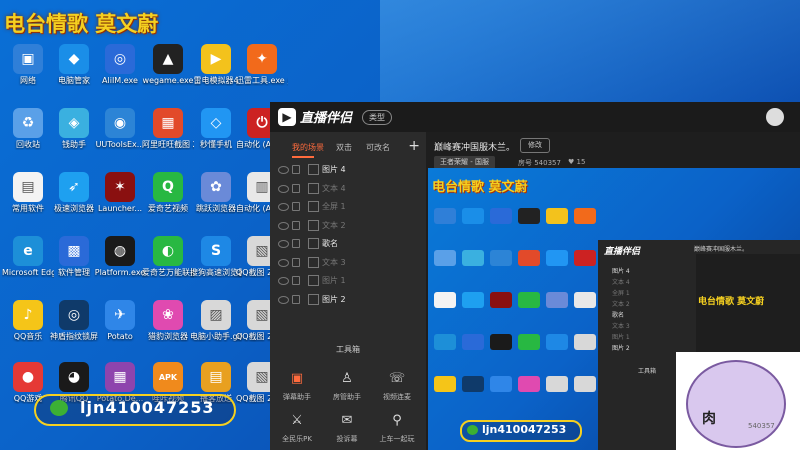  What do you see at coordinates (74, 144) in the screenshot?
I see `desktop-icon-label: 钱助手` at bounding box center [74, 144].